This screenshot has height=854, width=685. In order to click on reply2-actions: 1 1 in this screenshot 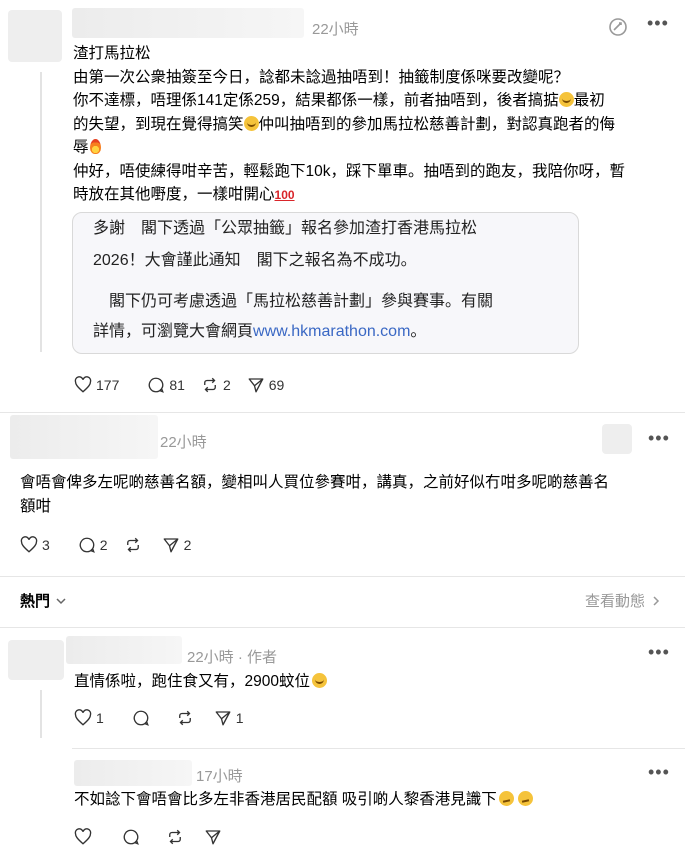, I will do `click(167, 718)`.